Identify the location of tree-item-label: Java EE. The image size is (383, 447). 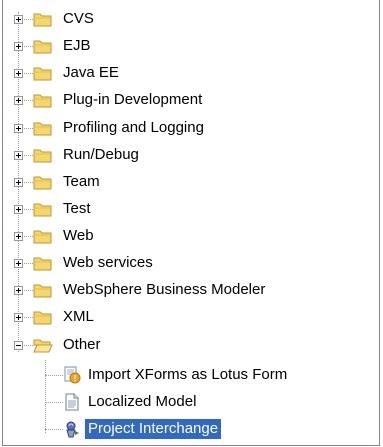
(91, 72).